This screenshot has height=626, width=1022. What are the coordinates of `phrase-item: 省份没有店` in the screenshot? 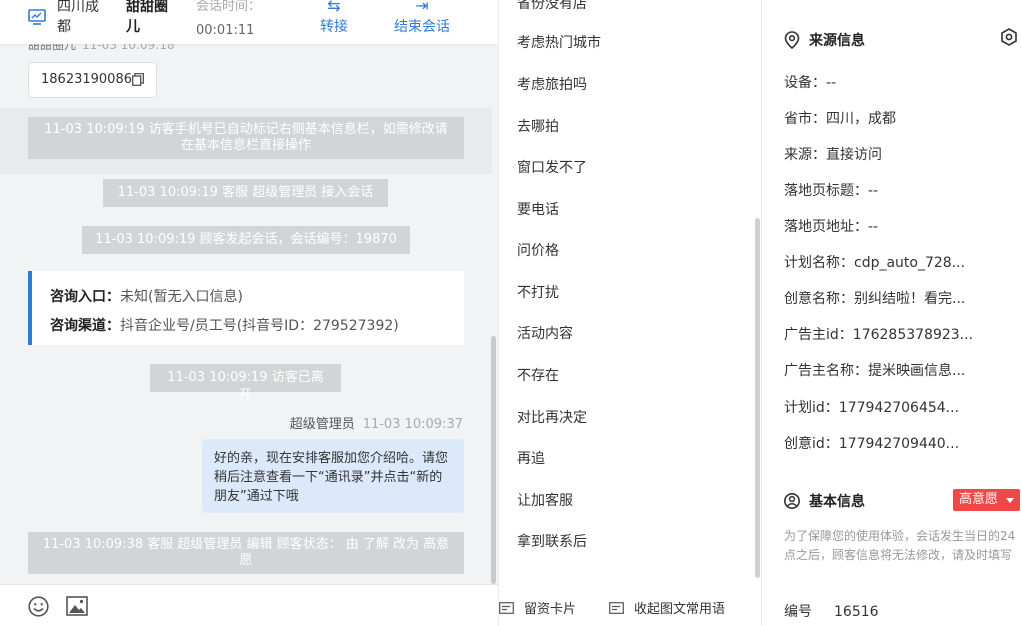 It's located at (552, 6).